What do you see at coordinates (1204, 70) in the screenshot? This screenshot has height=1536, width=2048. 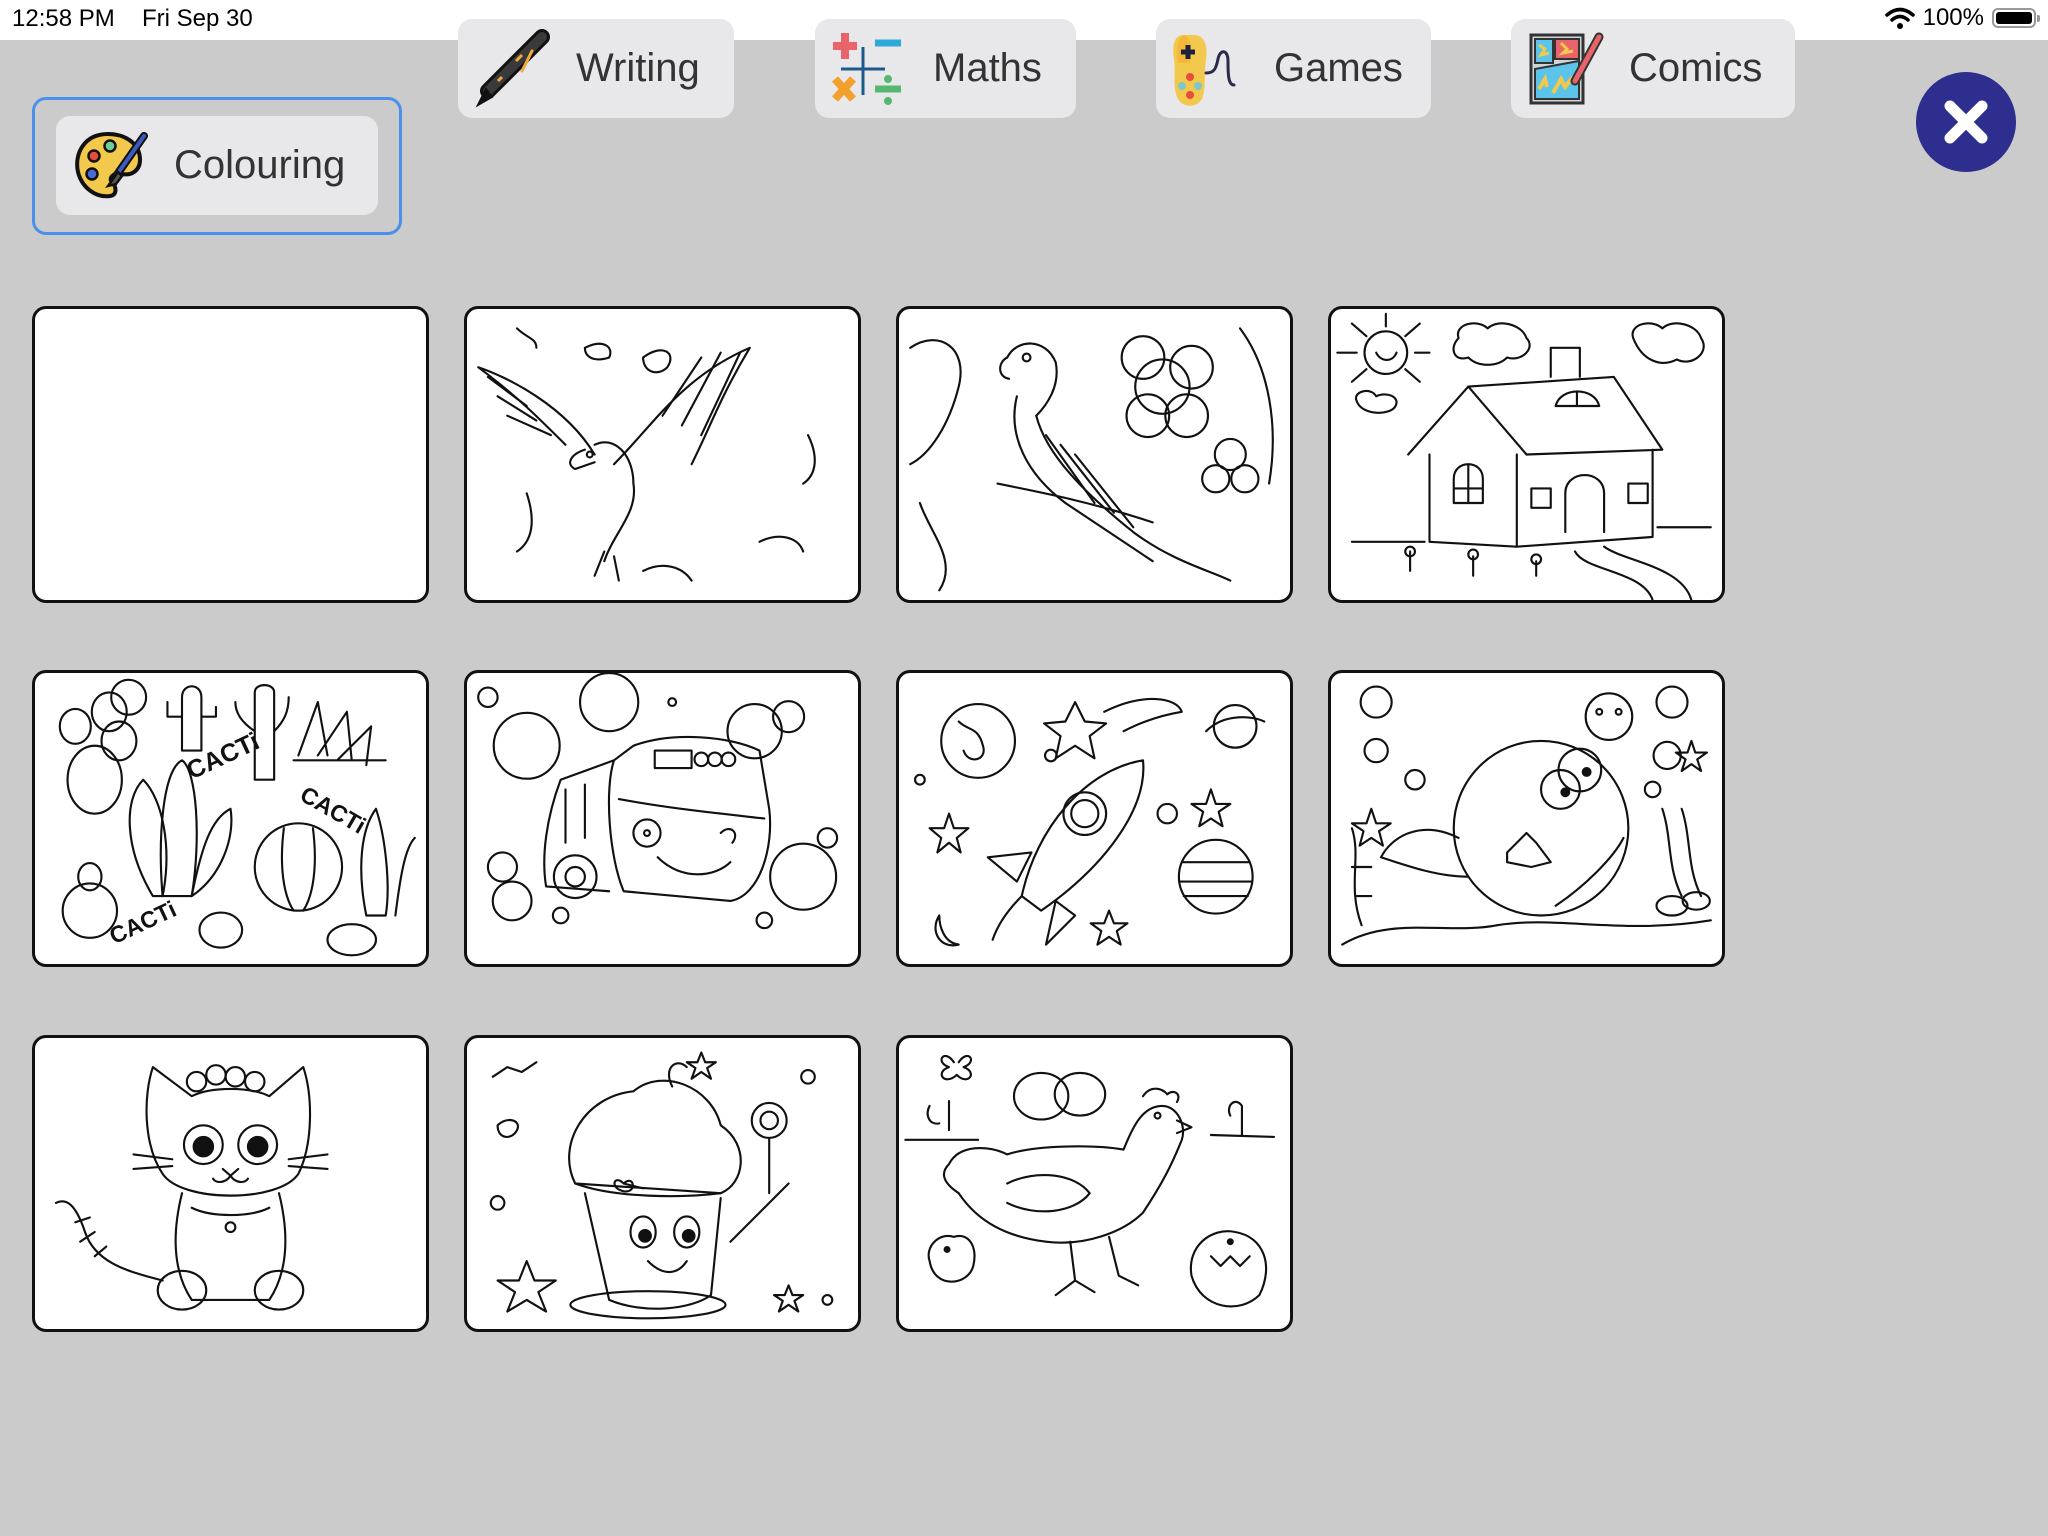 I see `gamepad-icon` at bounding box center [1204, 70].